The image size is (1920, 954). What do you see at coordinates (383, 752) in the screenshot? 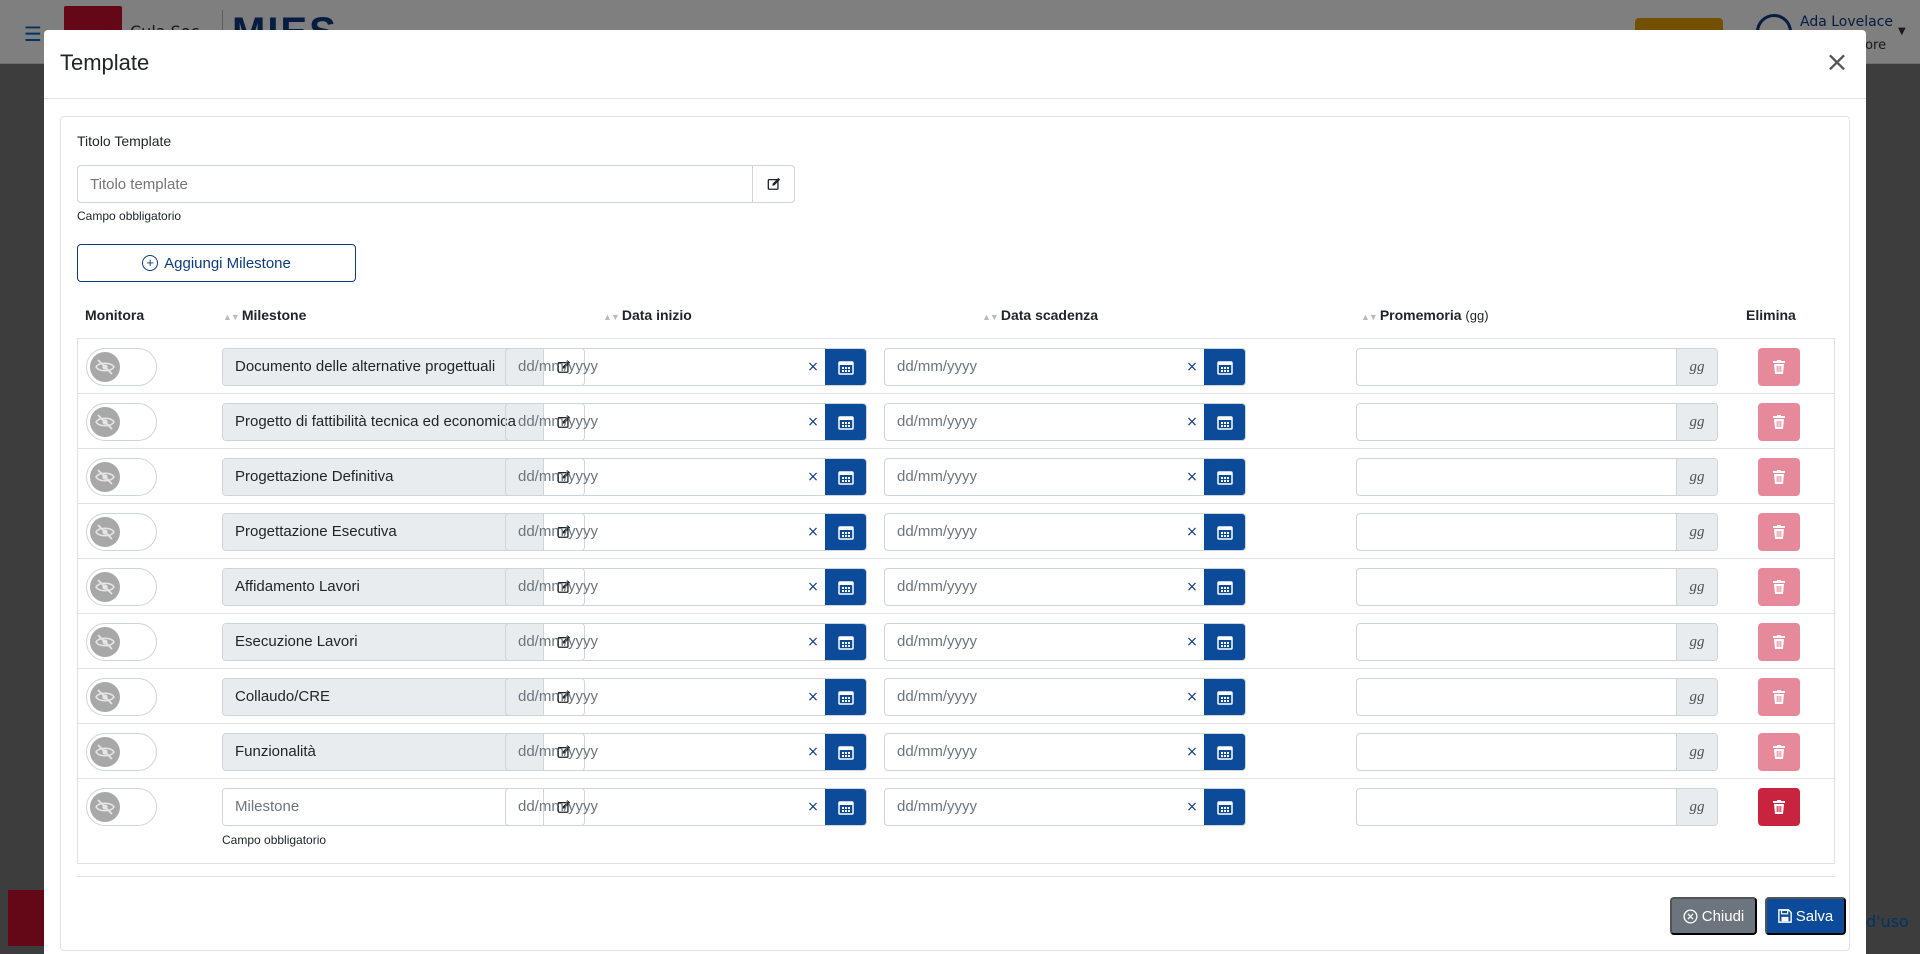
I see `milestone-input: Funzionalità` at bounding box center [383, 752].